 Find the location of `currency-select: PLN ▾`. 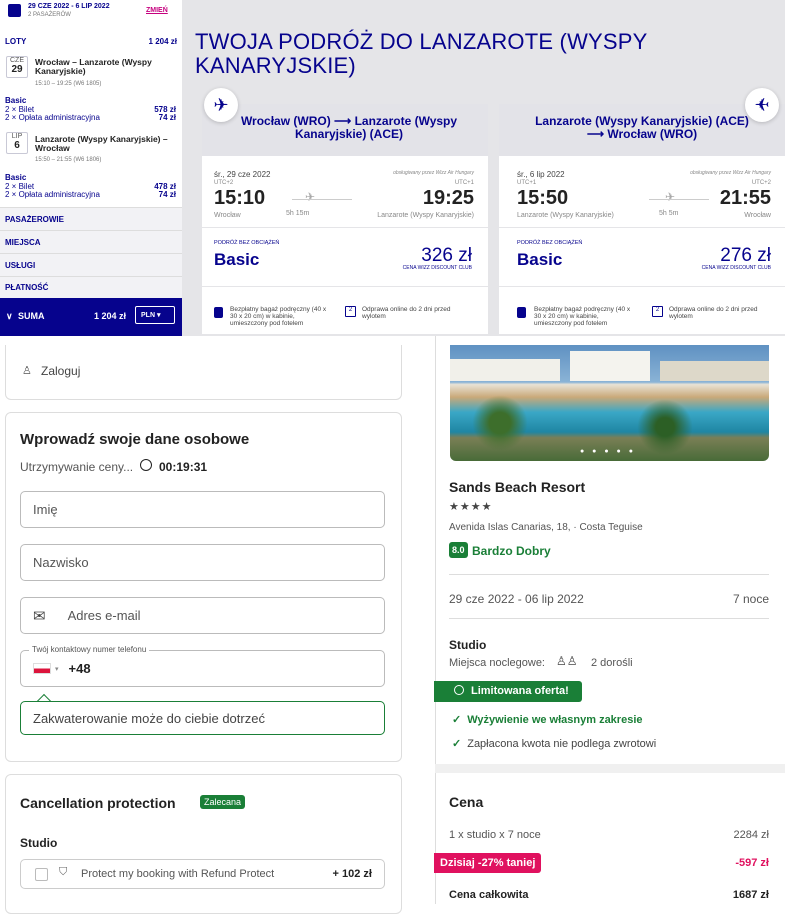

currency-select: PLN ▾ is located at coordinates (155, 315).